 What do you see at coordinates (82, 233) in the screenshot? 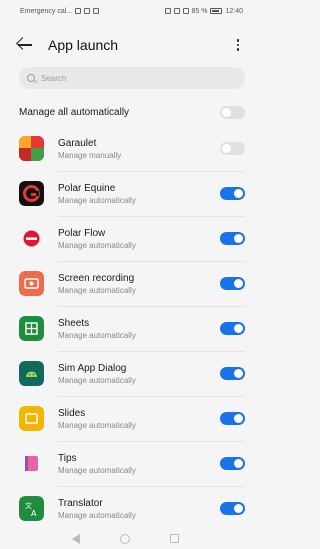
I see `app-name: Polar Flow` at bounding box center [82, 233].